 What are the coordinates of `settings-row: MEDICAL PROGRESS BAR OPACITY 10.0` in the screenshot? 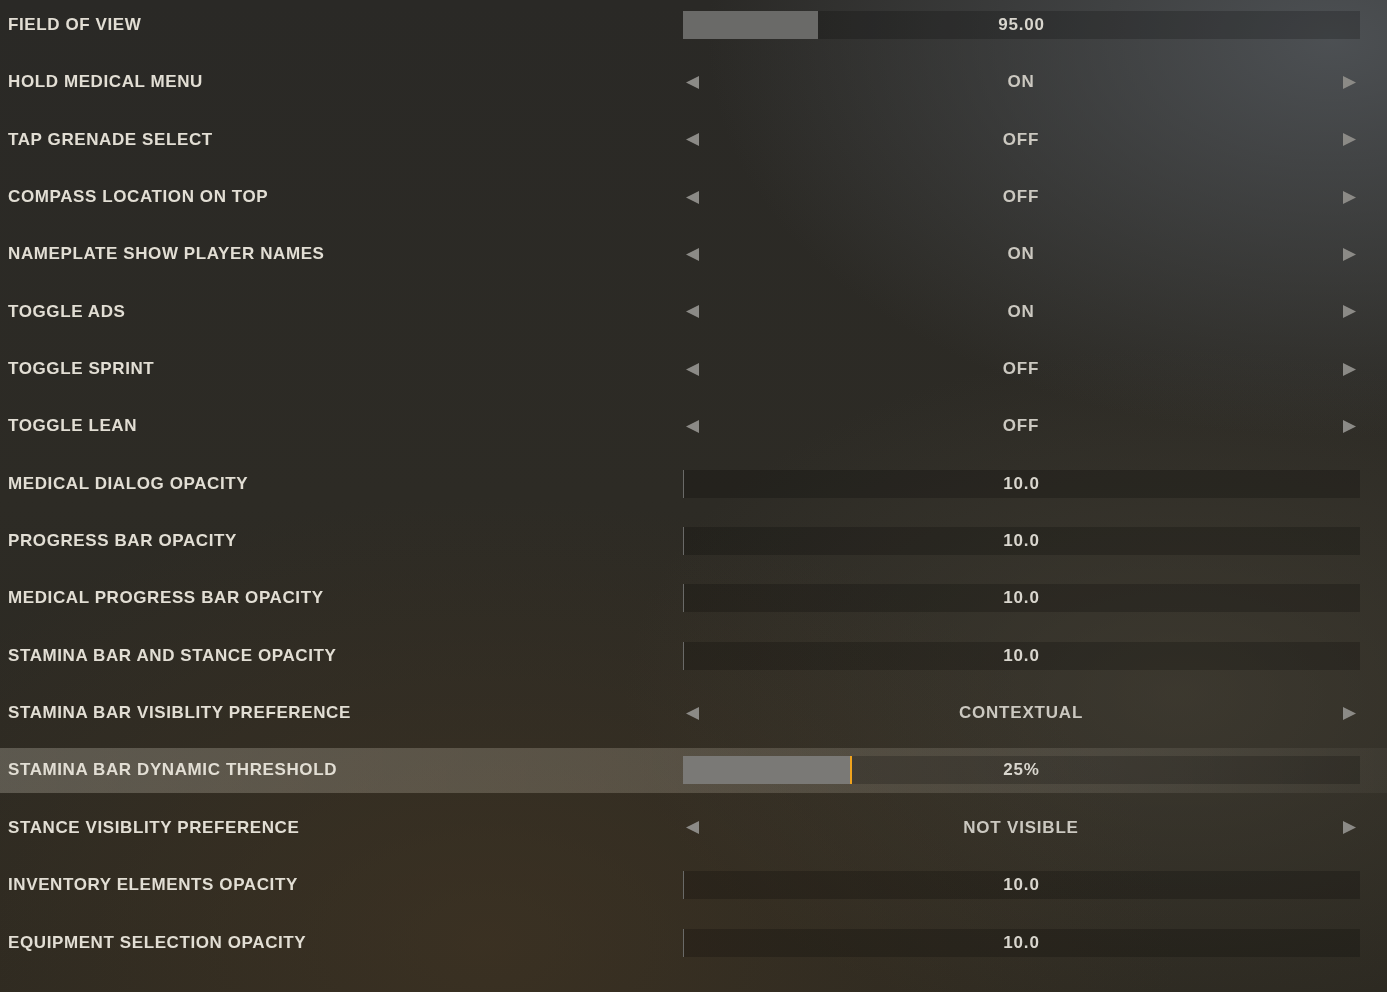 It's located at (693, 598).